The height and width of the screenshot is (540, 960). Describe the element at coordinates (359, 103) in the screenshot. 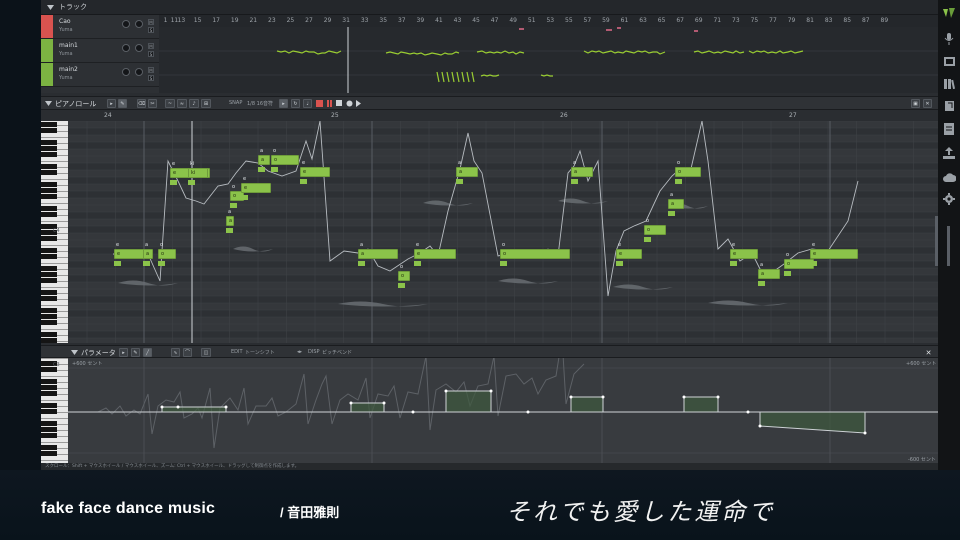

I see `skip-icon` at that location.